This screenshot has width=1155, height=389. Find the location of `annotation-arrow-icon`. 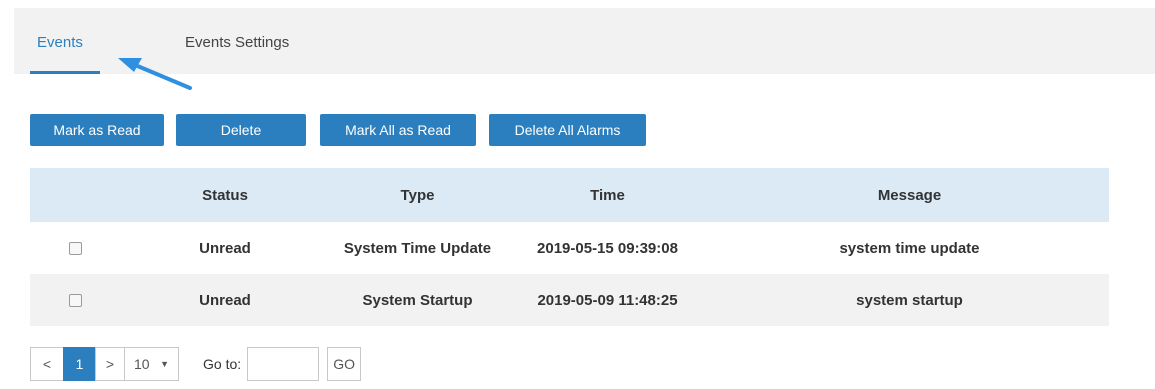

annotation-arrow-icon is located at coordinates (155, 74).